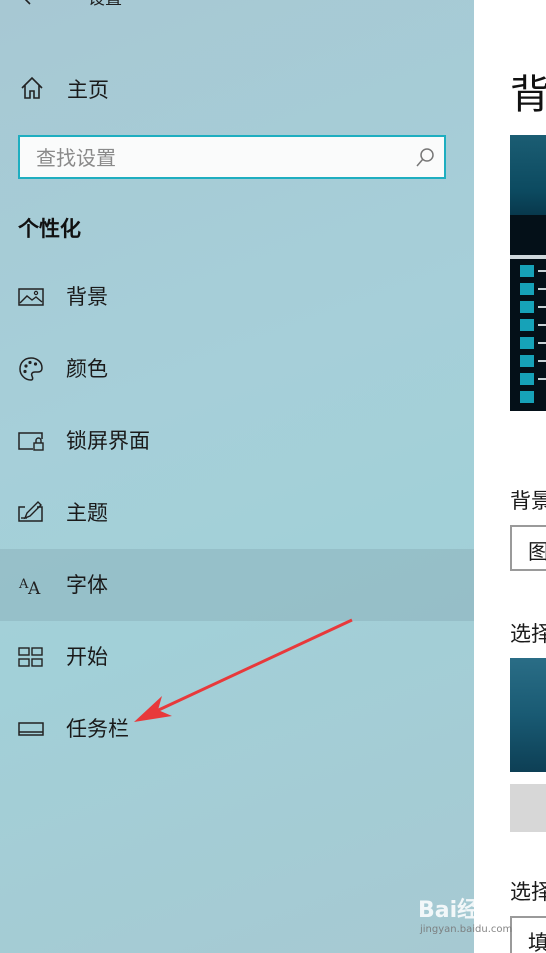 This screenshot has width=546, height=953. What do you see at coordinates (97, 729) in the screenshot?
I see `sidebar-item-label: 任务栏` at bounding box center [97, 729].